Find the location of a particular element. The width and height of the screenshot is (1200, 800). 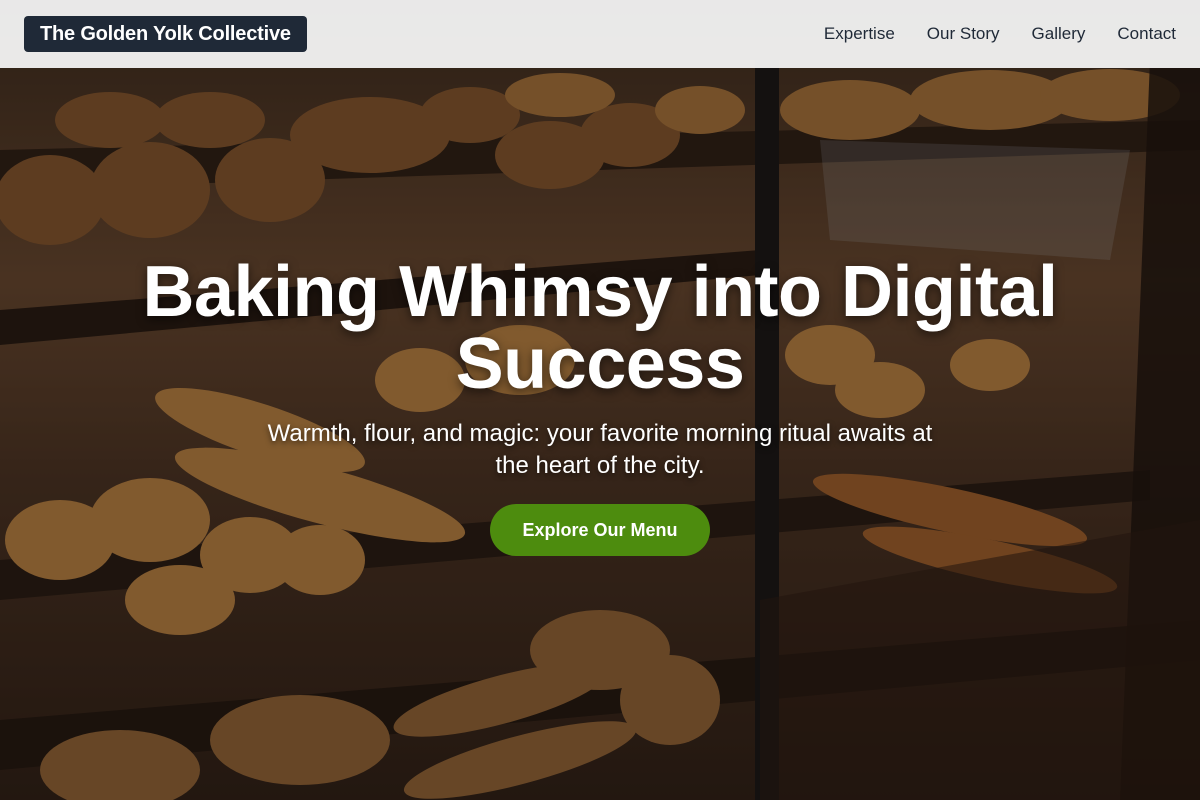

brand-logo: The Golden Yolk Collective is located at coordinates (165, 34).